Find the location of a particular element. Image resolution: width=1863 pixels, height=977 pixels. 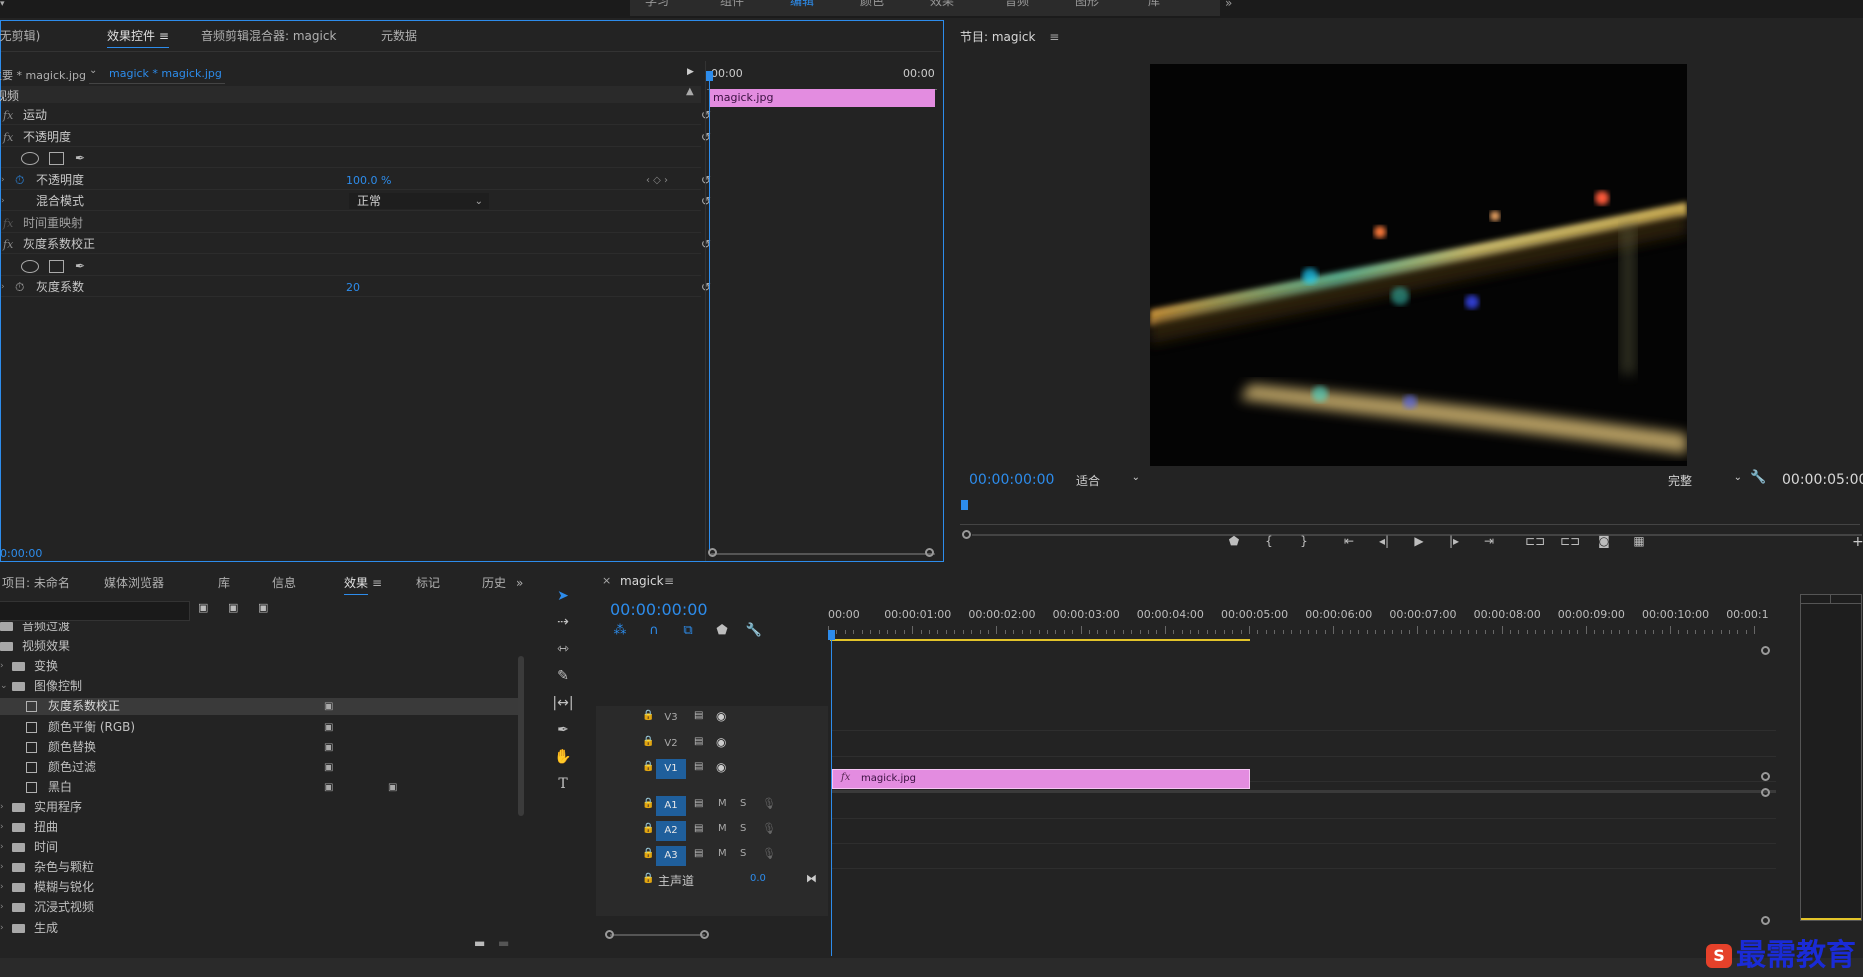

delete-icon: ▬ is located at coordinates (503, 943).